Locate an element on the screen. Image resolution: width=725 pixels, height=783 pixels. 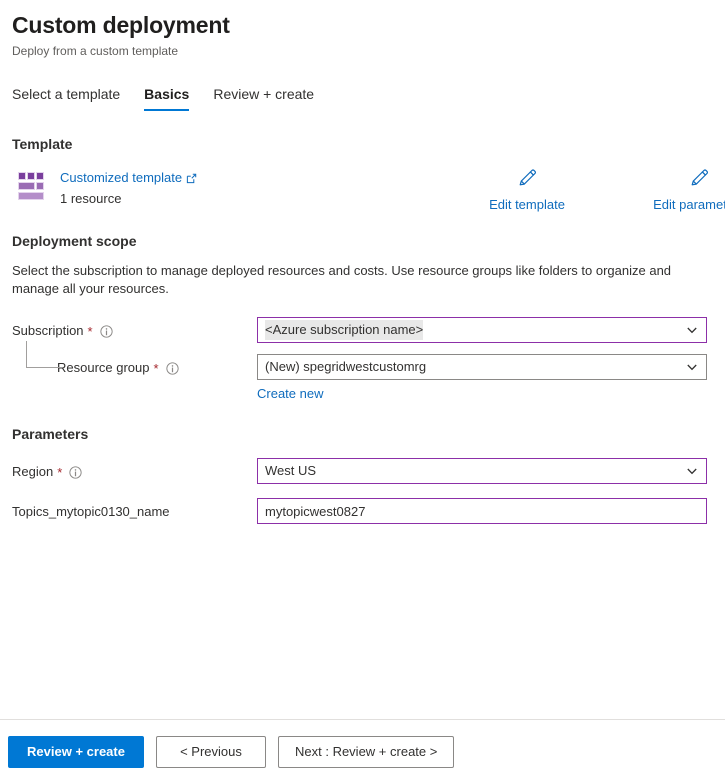
page-subtitle: Deploy from a custom template is located at coordinates (95, 51).